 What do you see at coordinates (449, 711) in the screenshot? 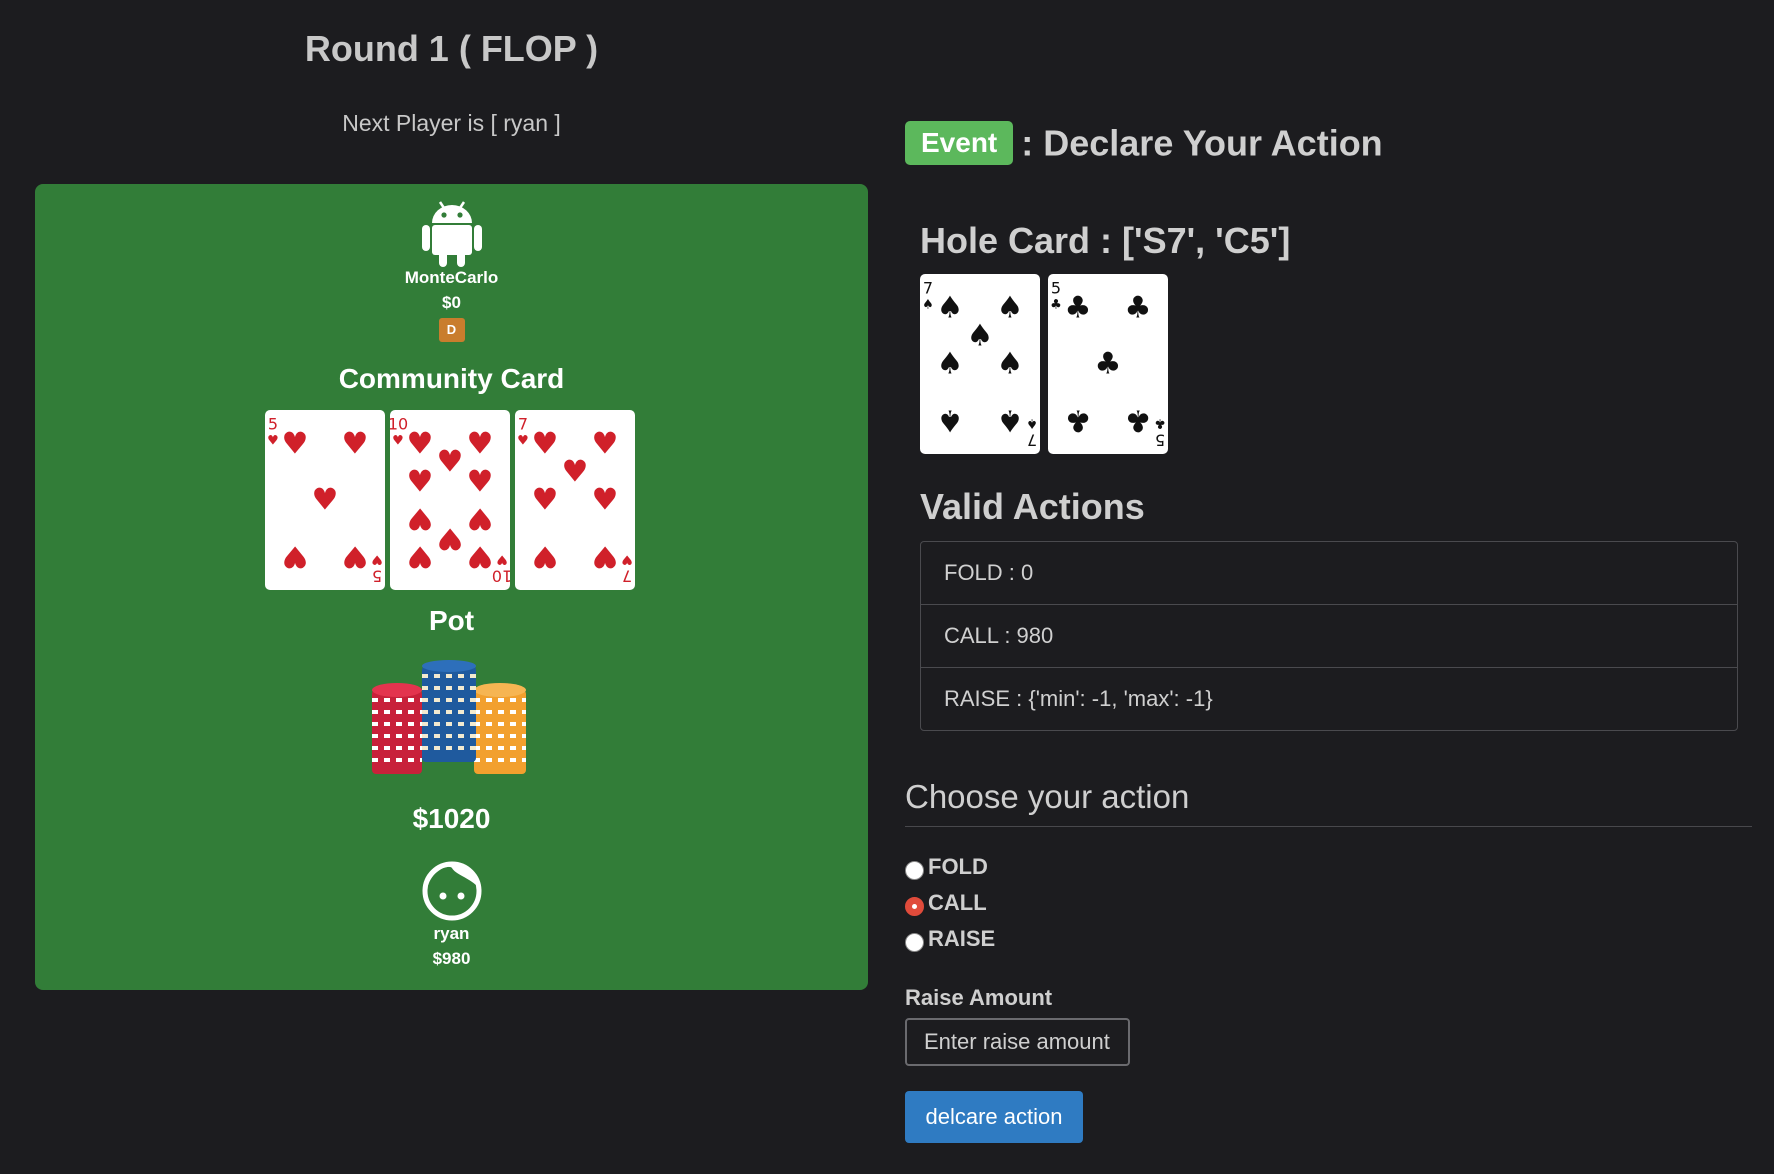
I see `blue-chip-stack` at bounding box center [449, 711].